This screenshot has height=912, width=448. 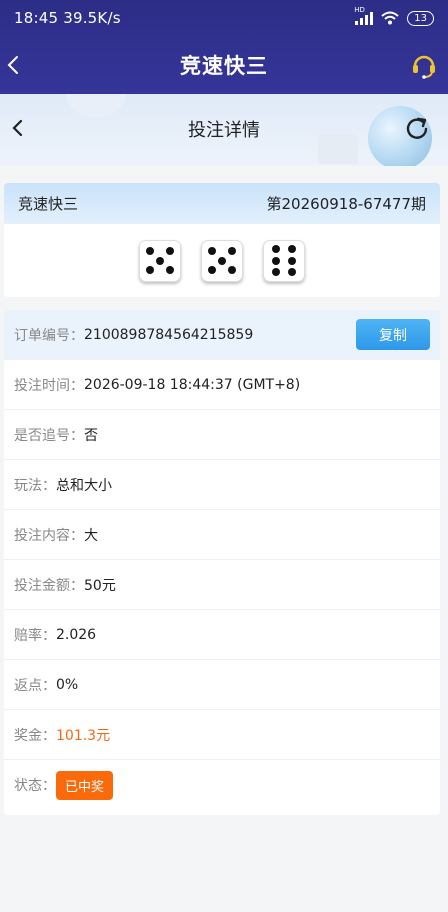 I want to click on prize-row: 奖金： 101.3元, so click(x=222, y=735).